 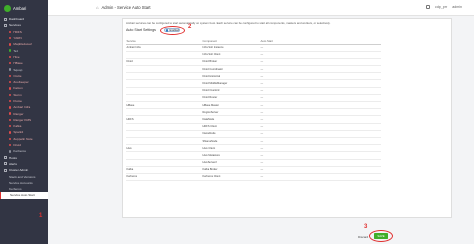 I want to click on table-row: Hive Hive Client —, so click(x=253, y=148).